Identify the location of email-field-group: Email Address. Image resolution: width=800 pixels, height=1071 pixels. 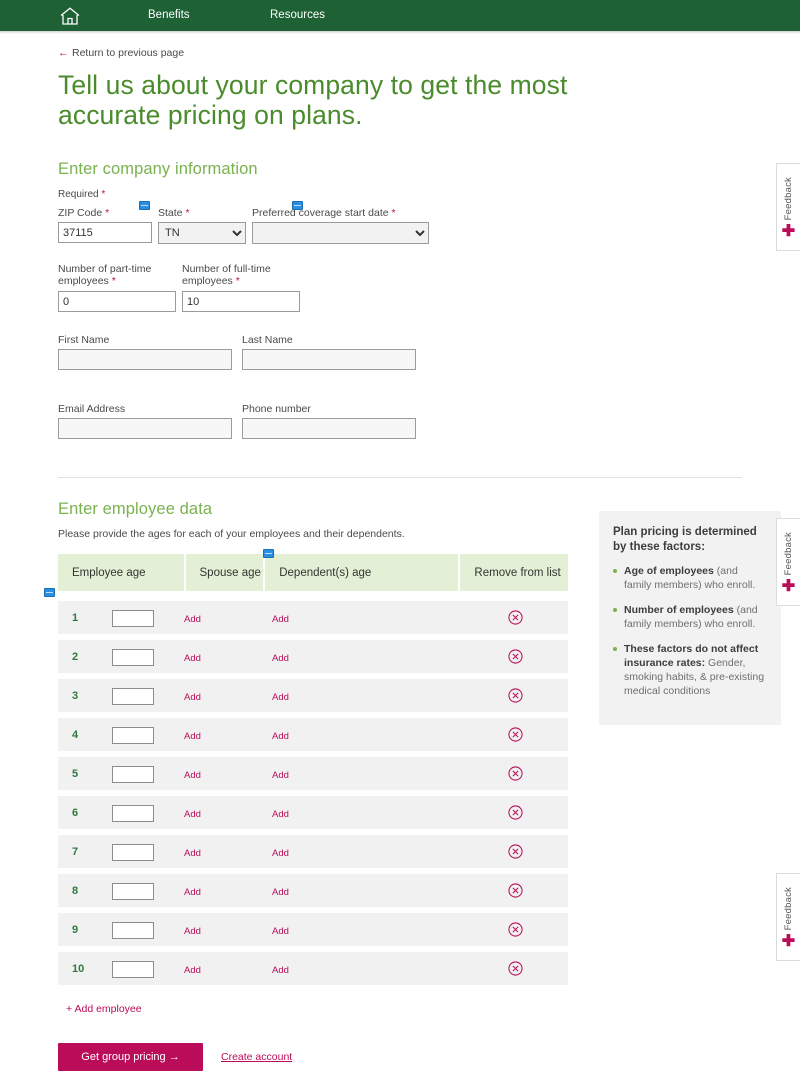
(145, 421).